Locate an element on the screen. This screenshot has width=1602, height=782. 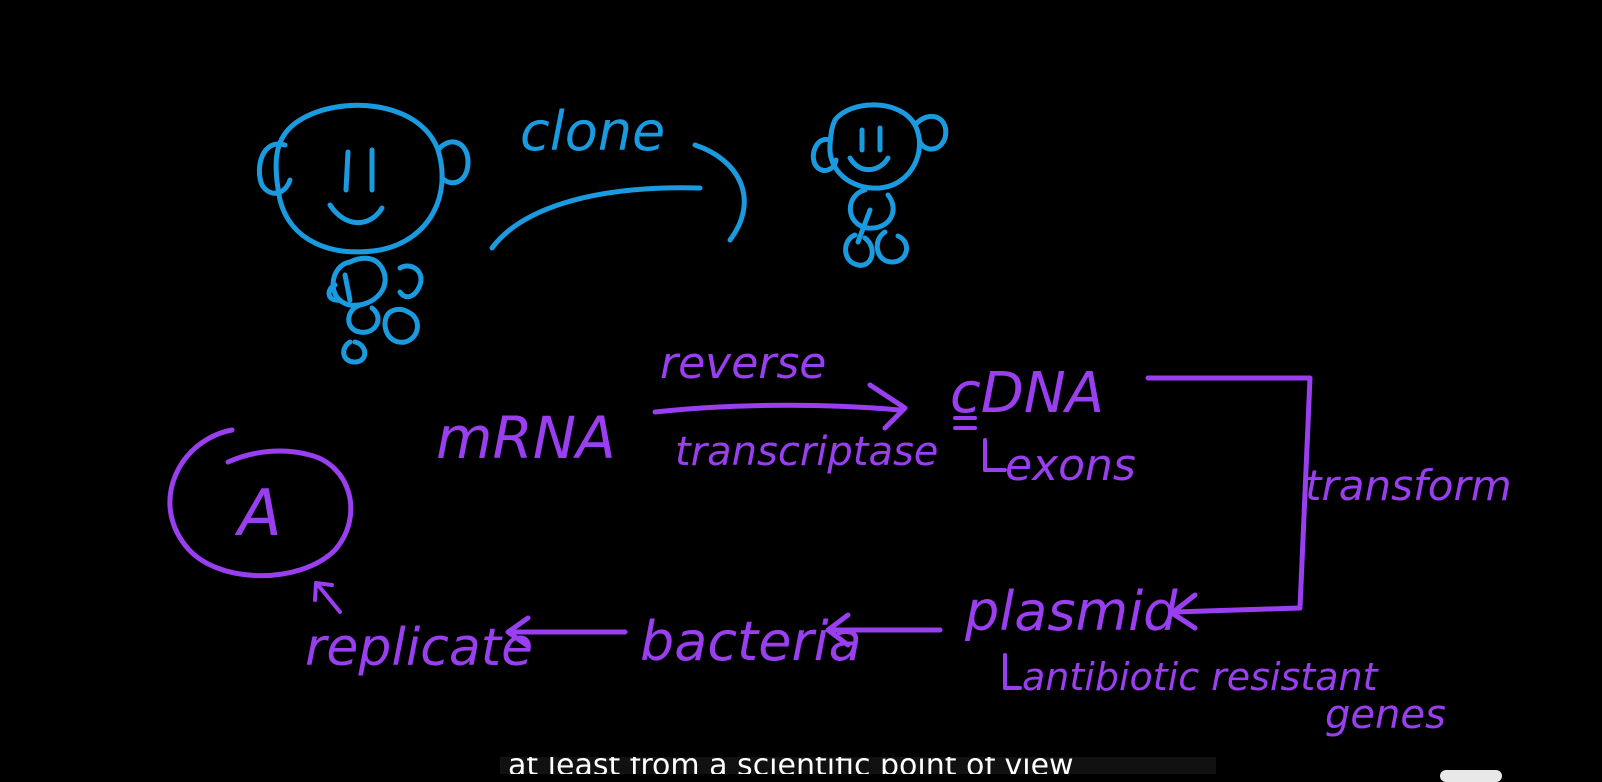
cloned-organism-drawing is located at coordinates (879, 185).